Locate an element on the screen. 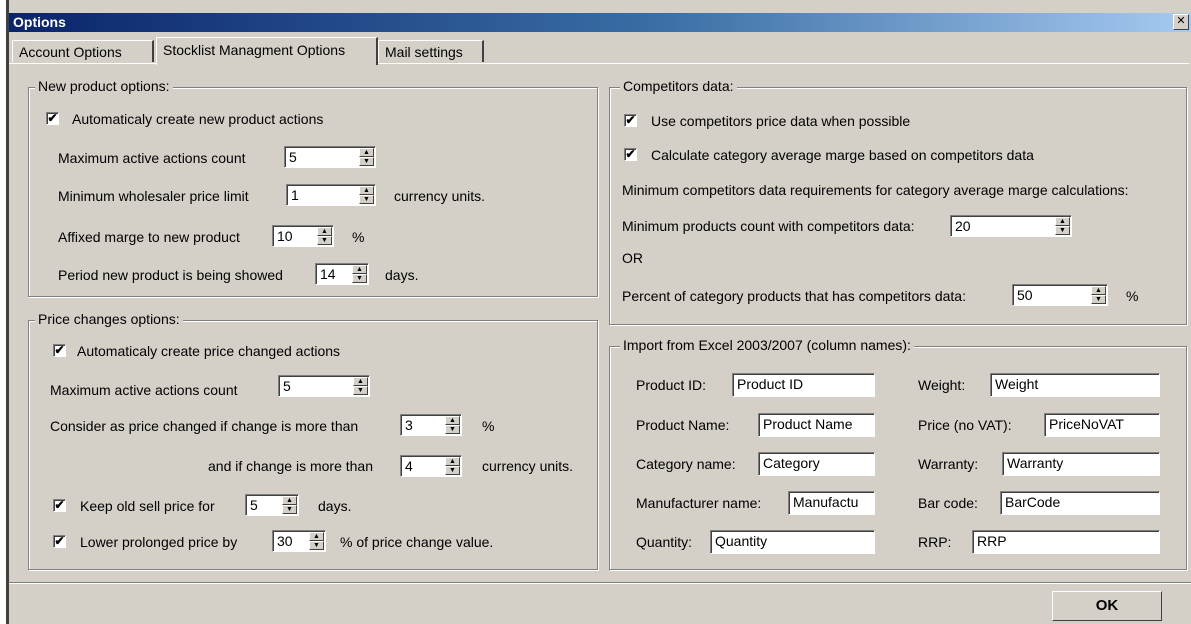 The height and width of the screenshot is (624, 1191). pc-keep-old-spinner: 5 ▲ ▼ is located at coordinates (272, 505).